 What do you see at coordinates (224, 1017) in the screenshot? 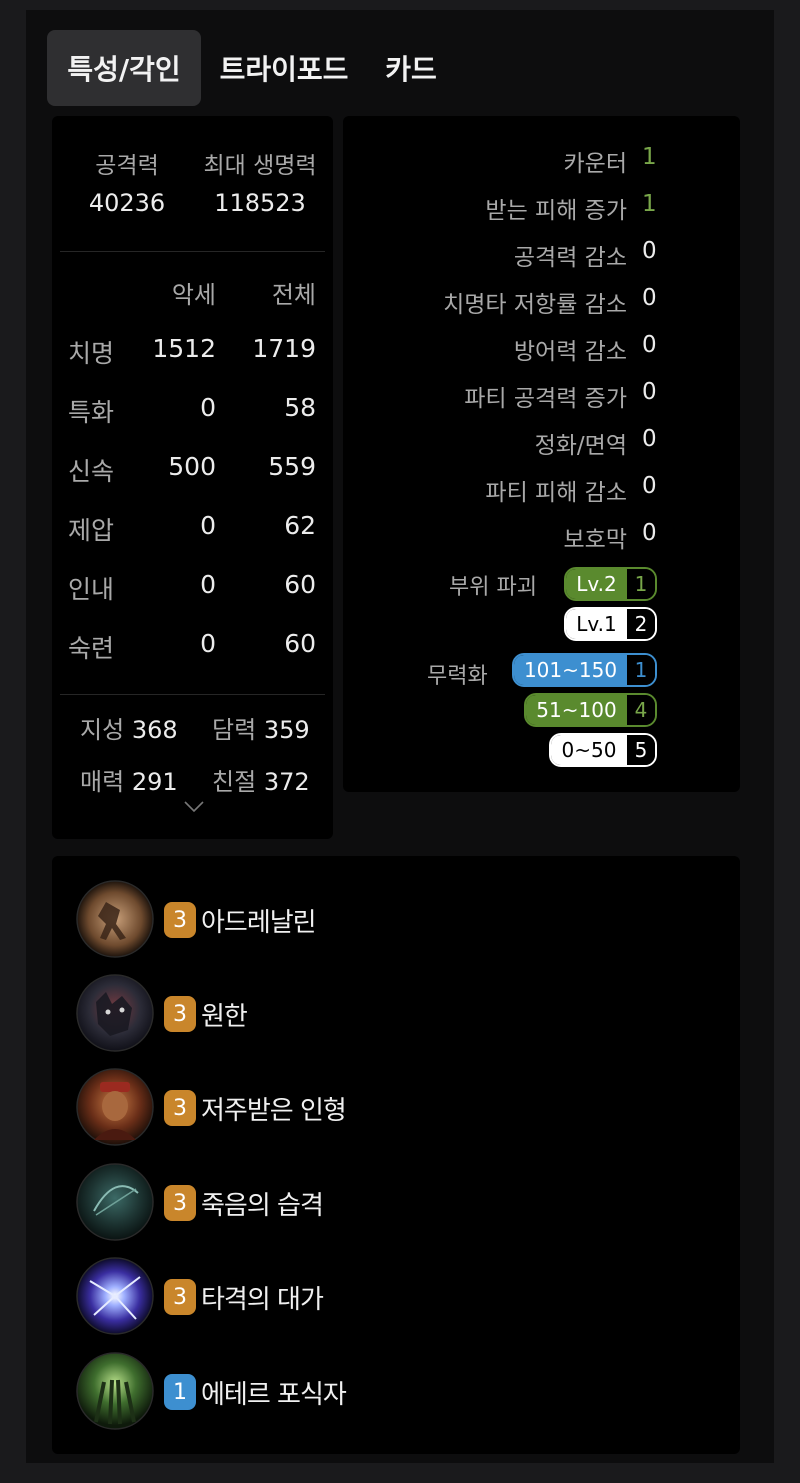
I see `engraving-name: 원한` at bounding box center [224, 1017].